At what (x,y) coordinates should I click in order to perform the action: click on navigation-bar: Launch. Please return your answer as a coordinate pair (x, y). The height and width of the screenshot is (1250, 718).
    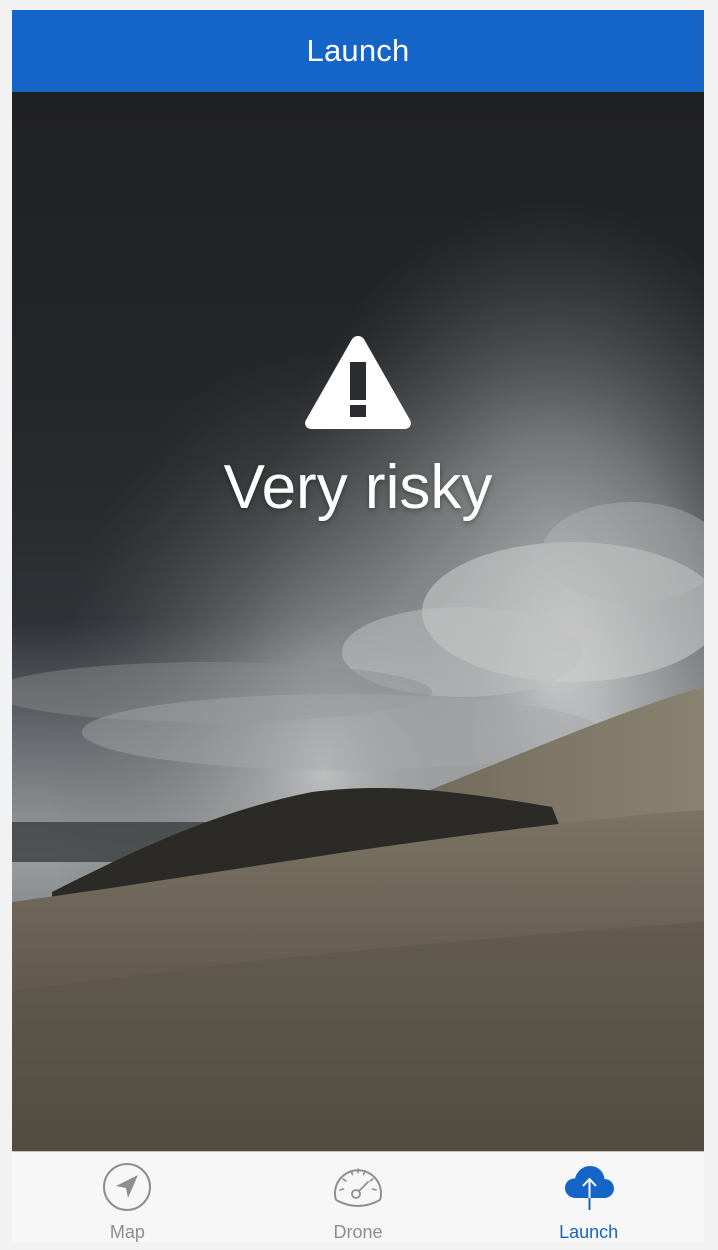
    Looking at the image, I should click on (358, 51).